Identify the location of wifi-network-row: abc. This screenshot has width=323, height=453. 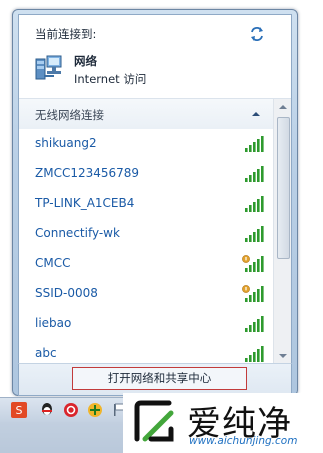
(146, 351).